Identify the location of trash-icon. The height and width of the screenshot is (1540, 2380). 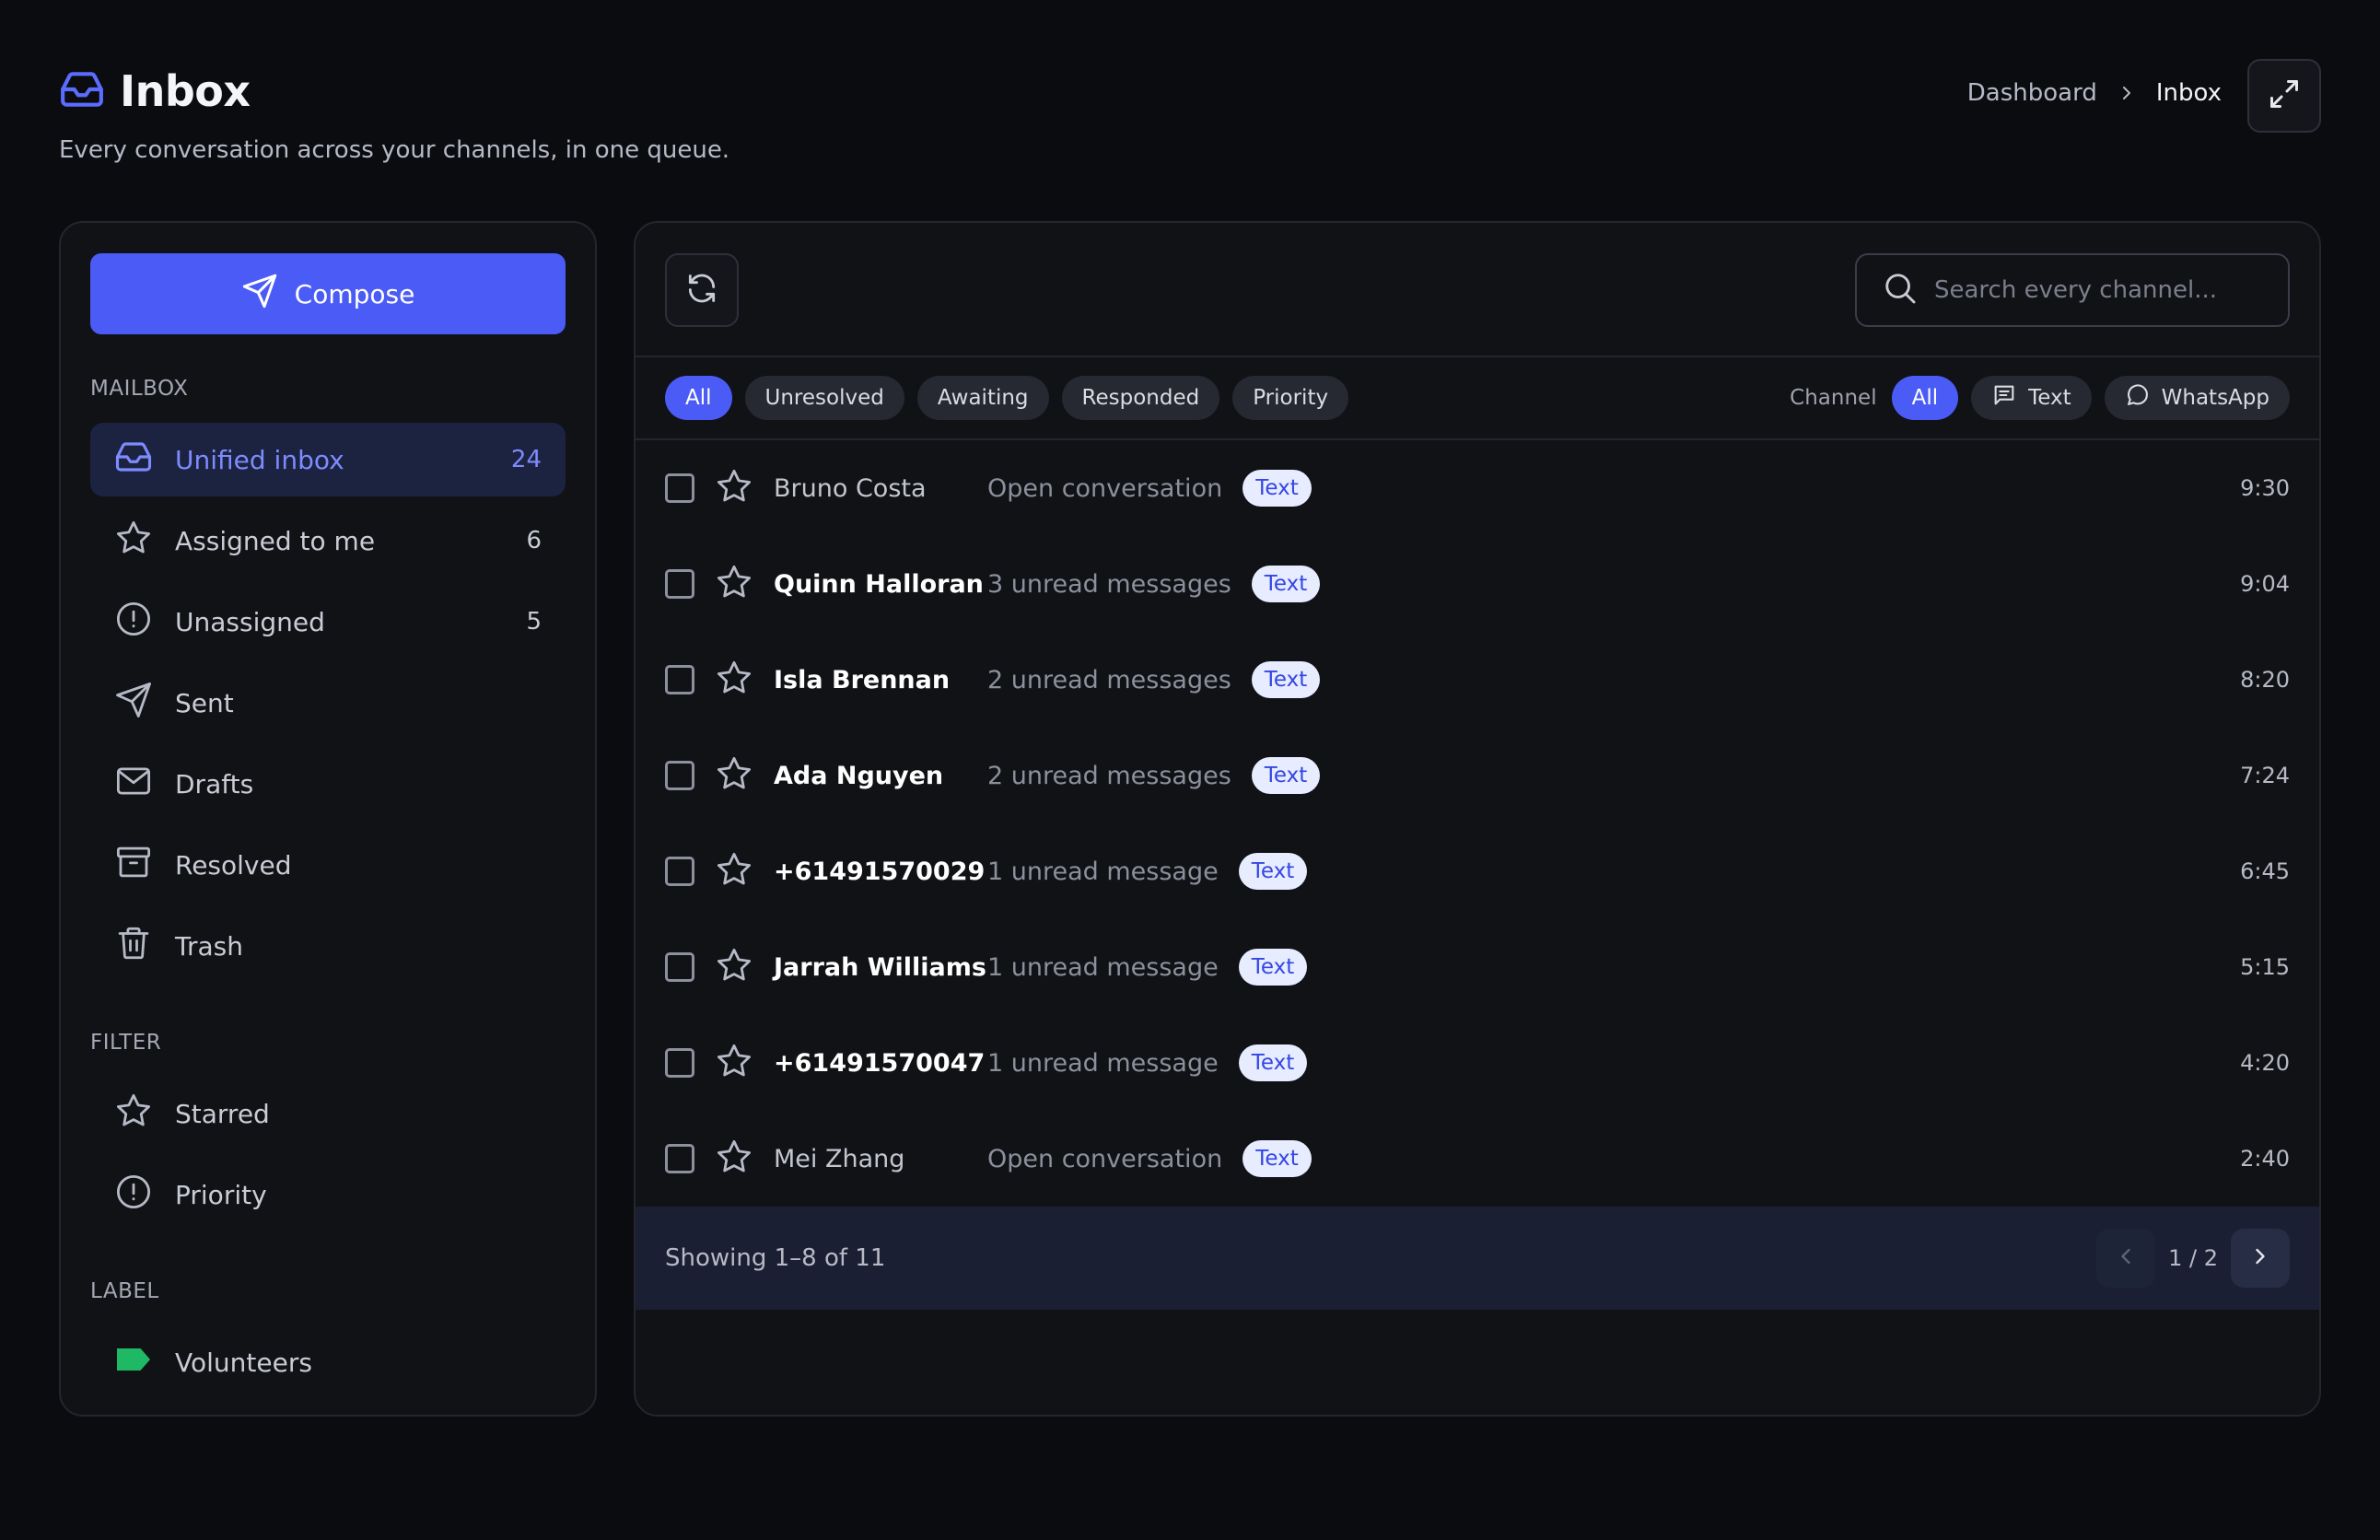
(133, 946).